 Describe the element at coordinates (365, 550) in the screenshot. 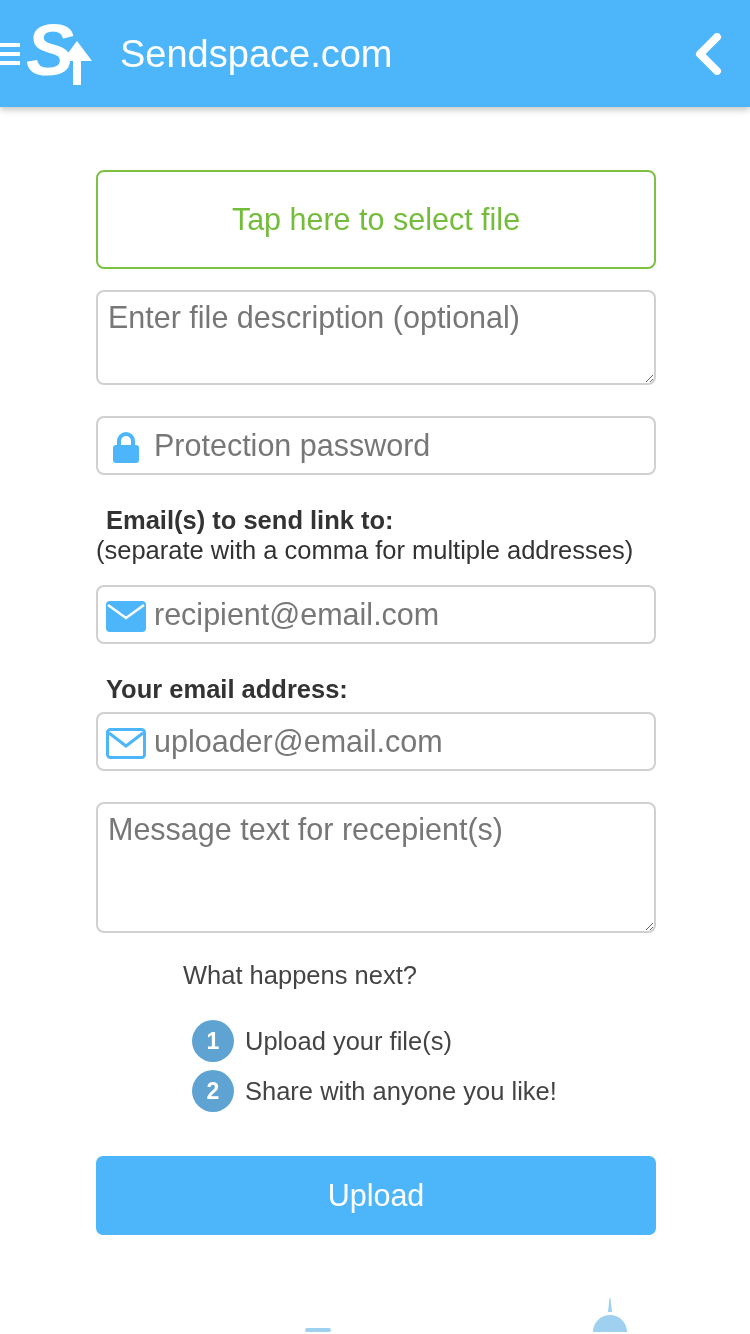

I see `field-hint: (separate with a comma for multiple addresses)` at that location.